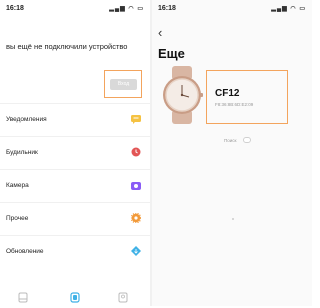 This screenshot has width=320, height=308. I want to click on search-toggle, so click(247, 140).